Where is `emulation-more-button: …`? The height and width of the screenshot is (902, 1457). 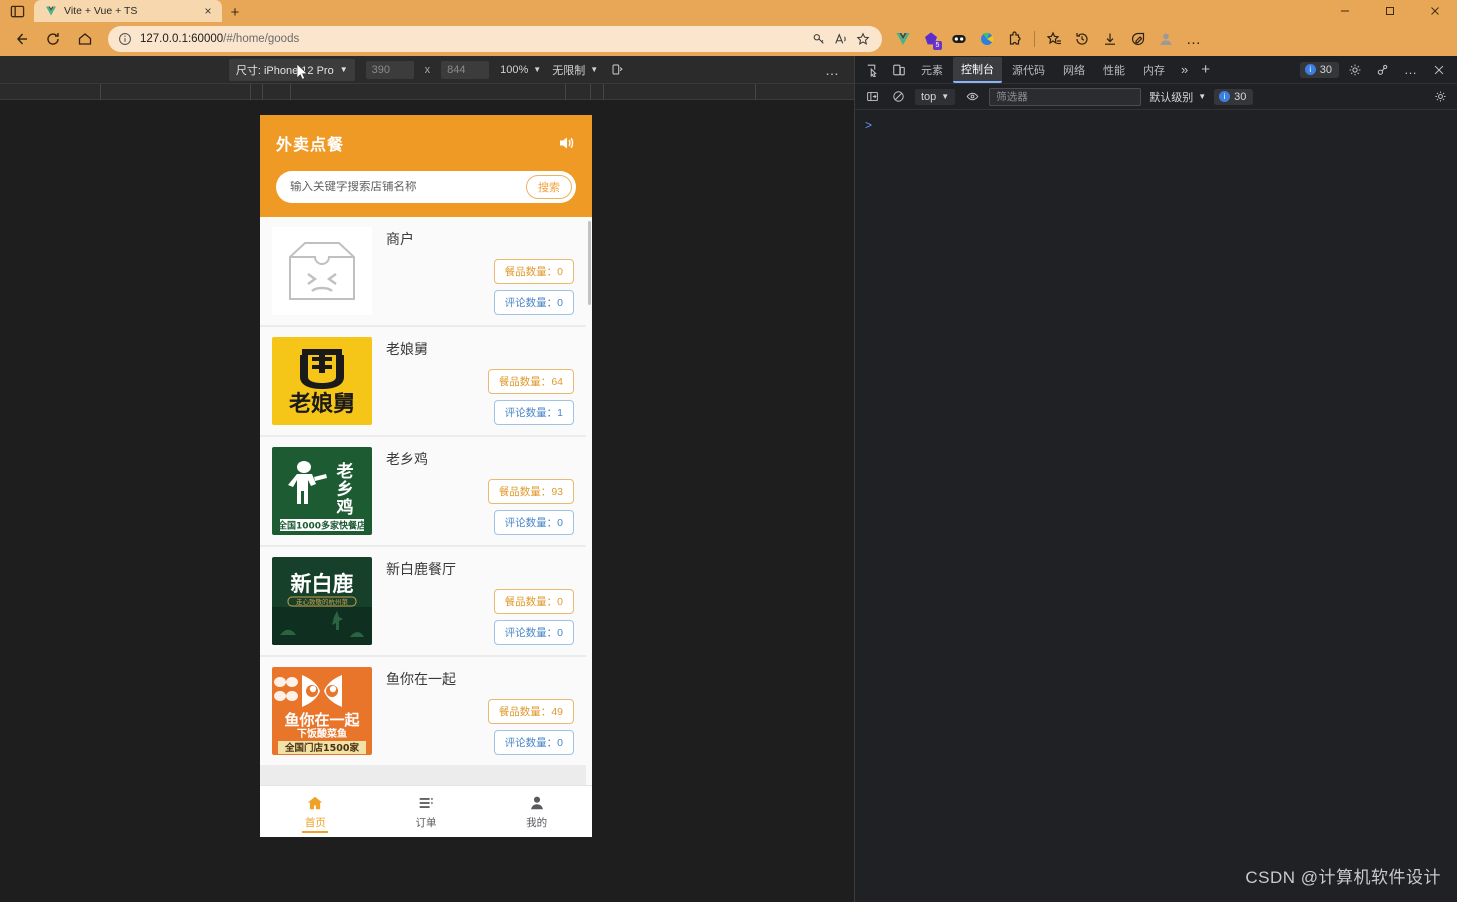
emulation-more-button: … is located at coordinates (832, 70).